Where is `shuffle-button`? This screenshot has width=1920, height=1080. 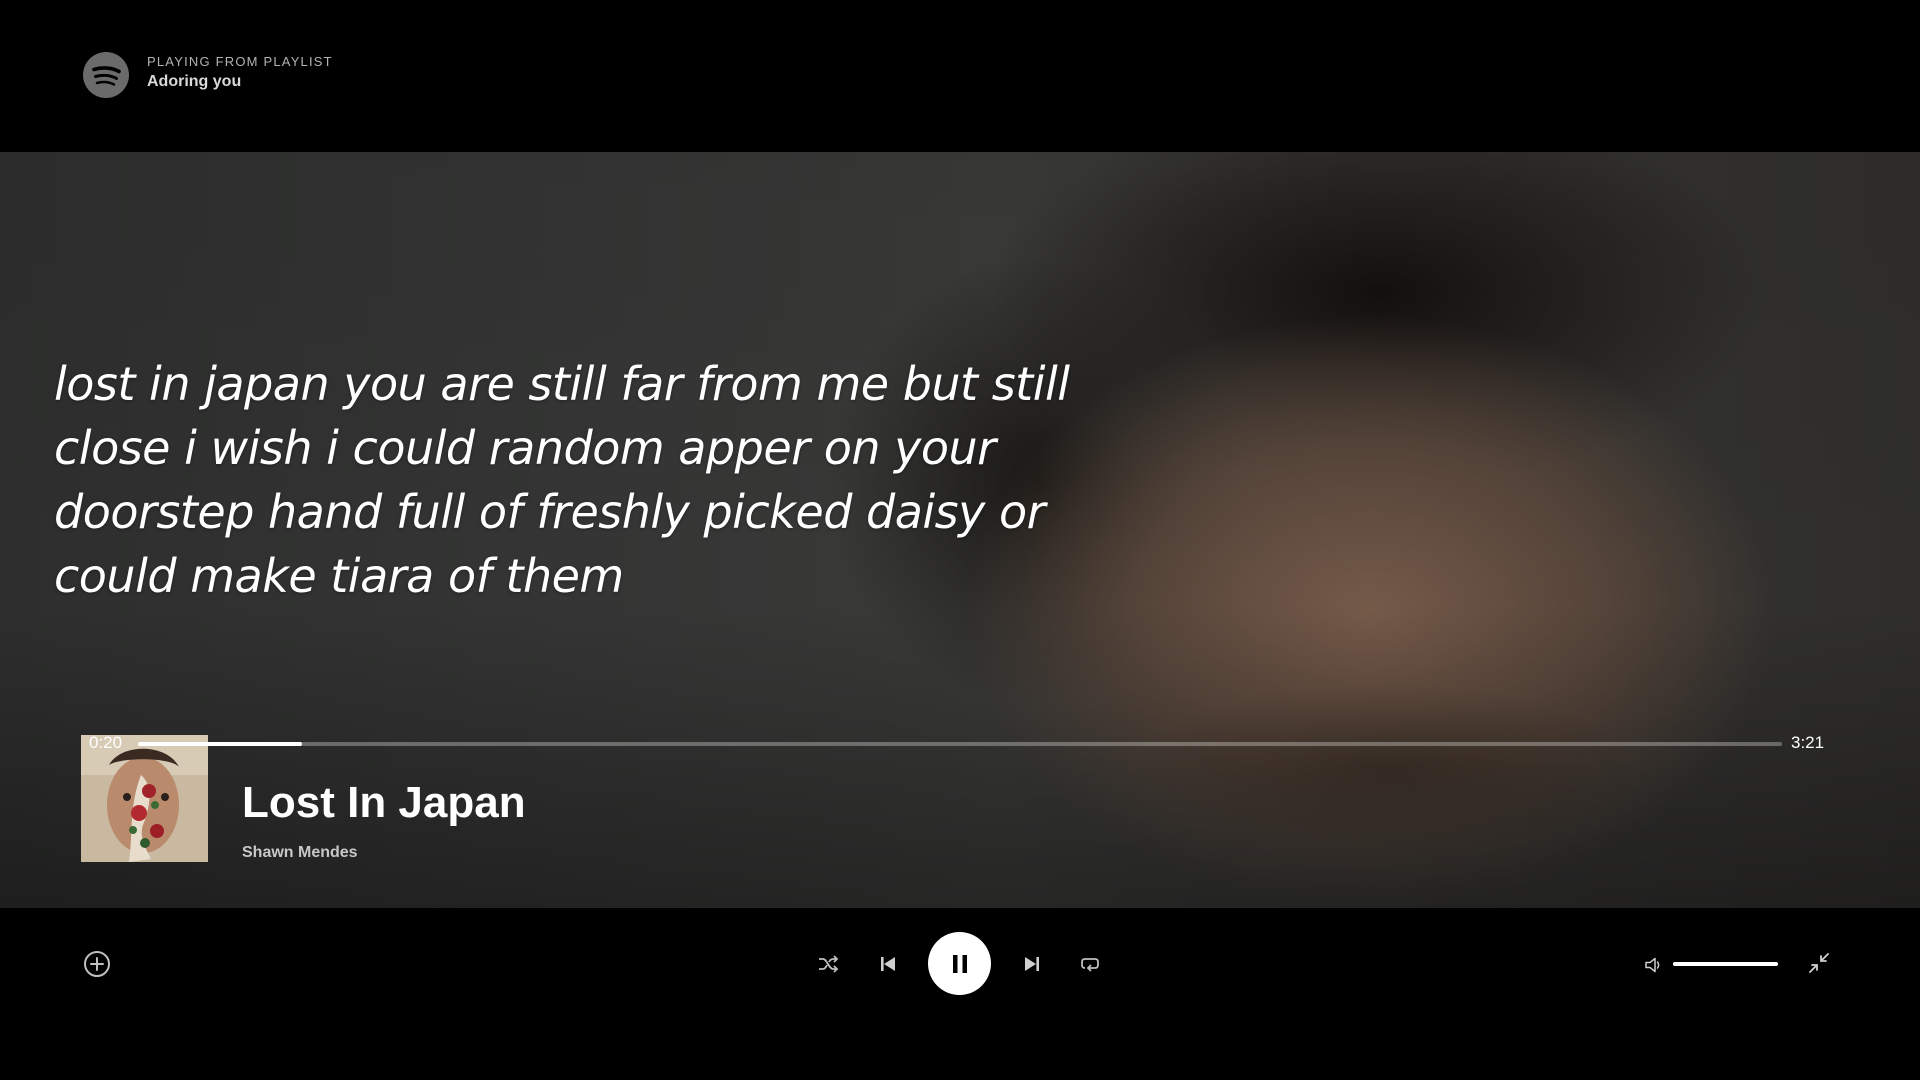
shuffle-button is located at coordinates (828, 964).